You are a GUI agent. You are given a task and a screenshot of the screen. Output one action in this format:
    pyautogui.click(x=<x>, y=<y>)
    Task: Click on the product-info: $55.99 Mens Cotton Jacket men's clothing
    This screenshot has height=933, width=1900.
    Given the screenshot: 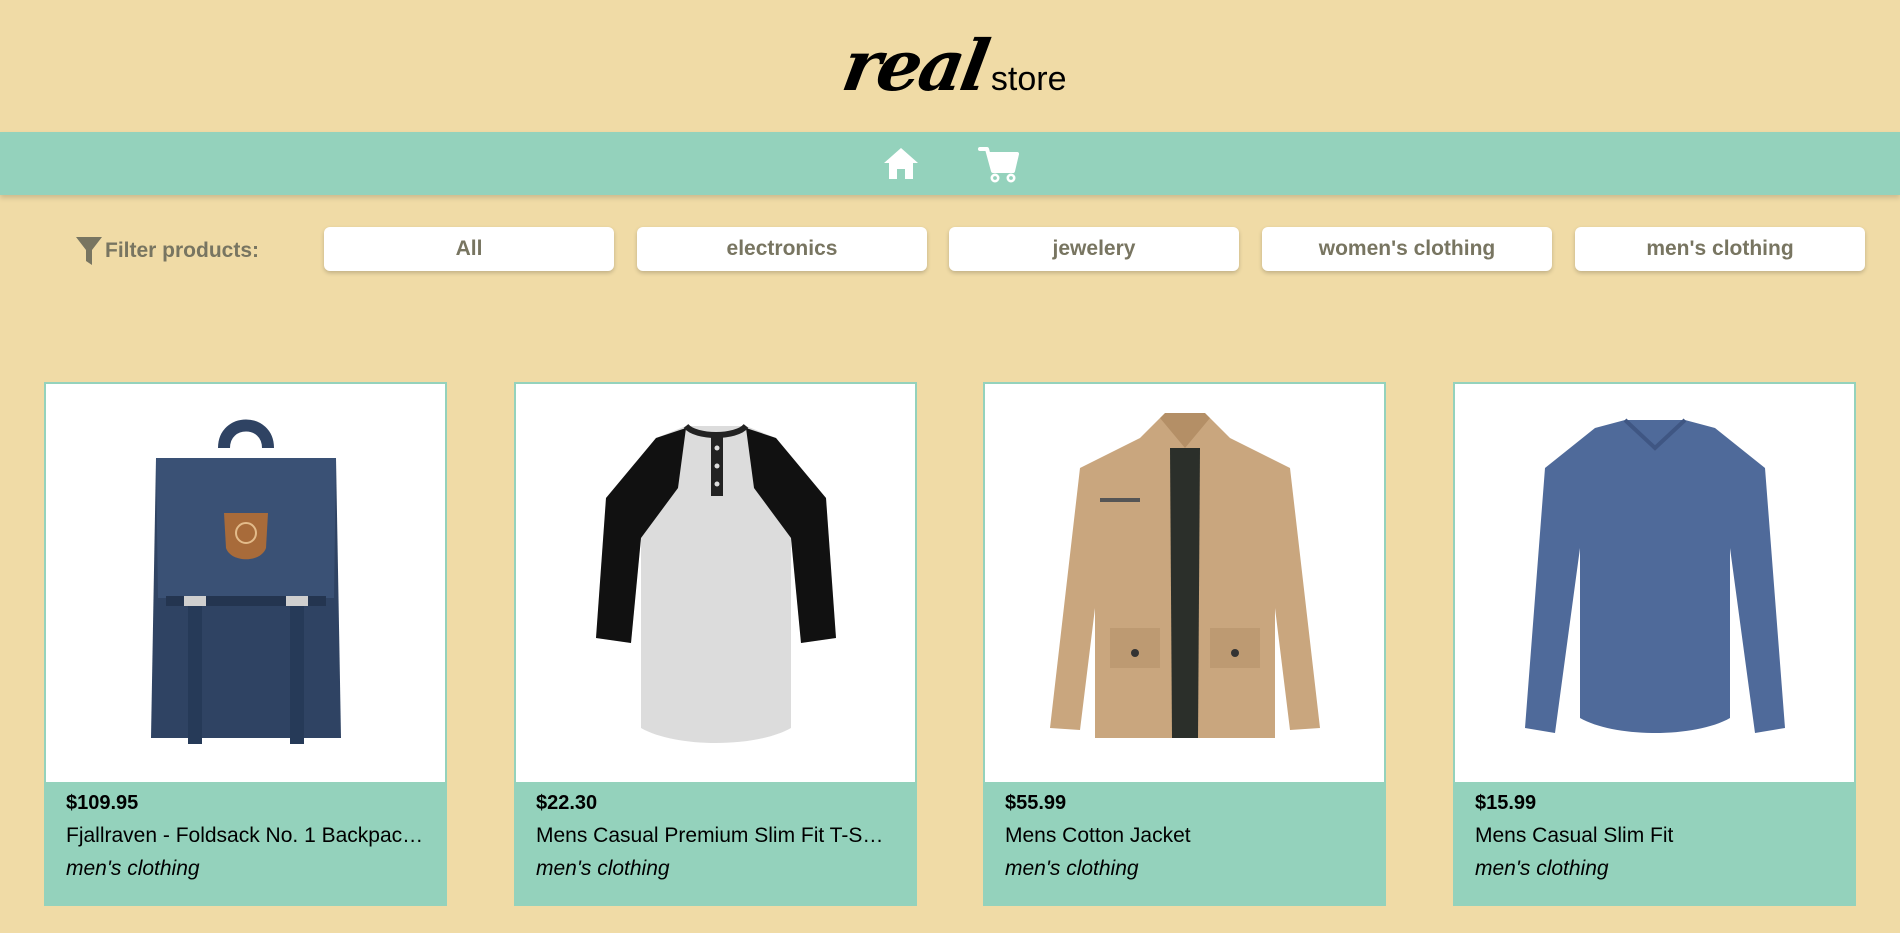 What is the action you would take?
    pyautogui.click(x=1184, y=845)
    